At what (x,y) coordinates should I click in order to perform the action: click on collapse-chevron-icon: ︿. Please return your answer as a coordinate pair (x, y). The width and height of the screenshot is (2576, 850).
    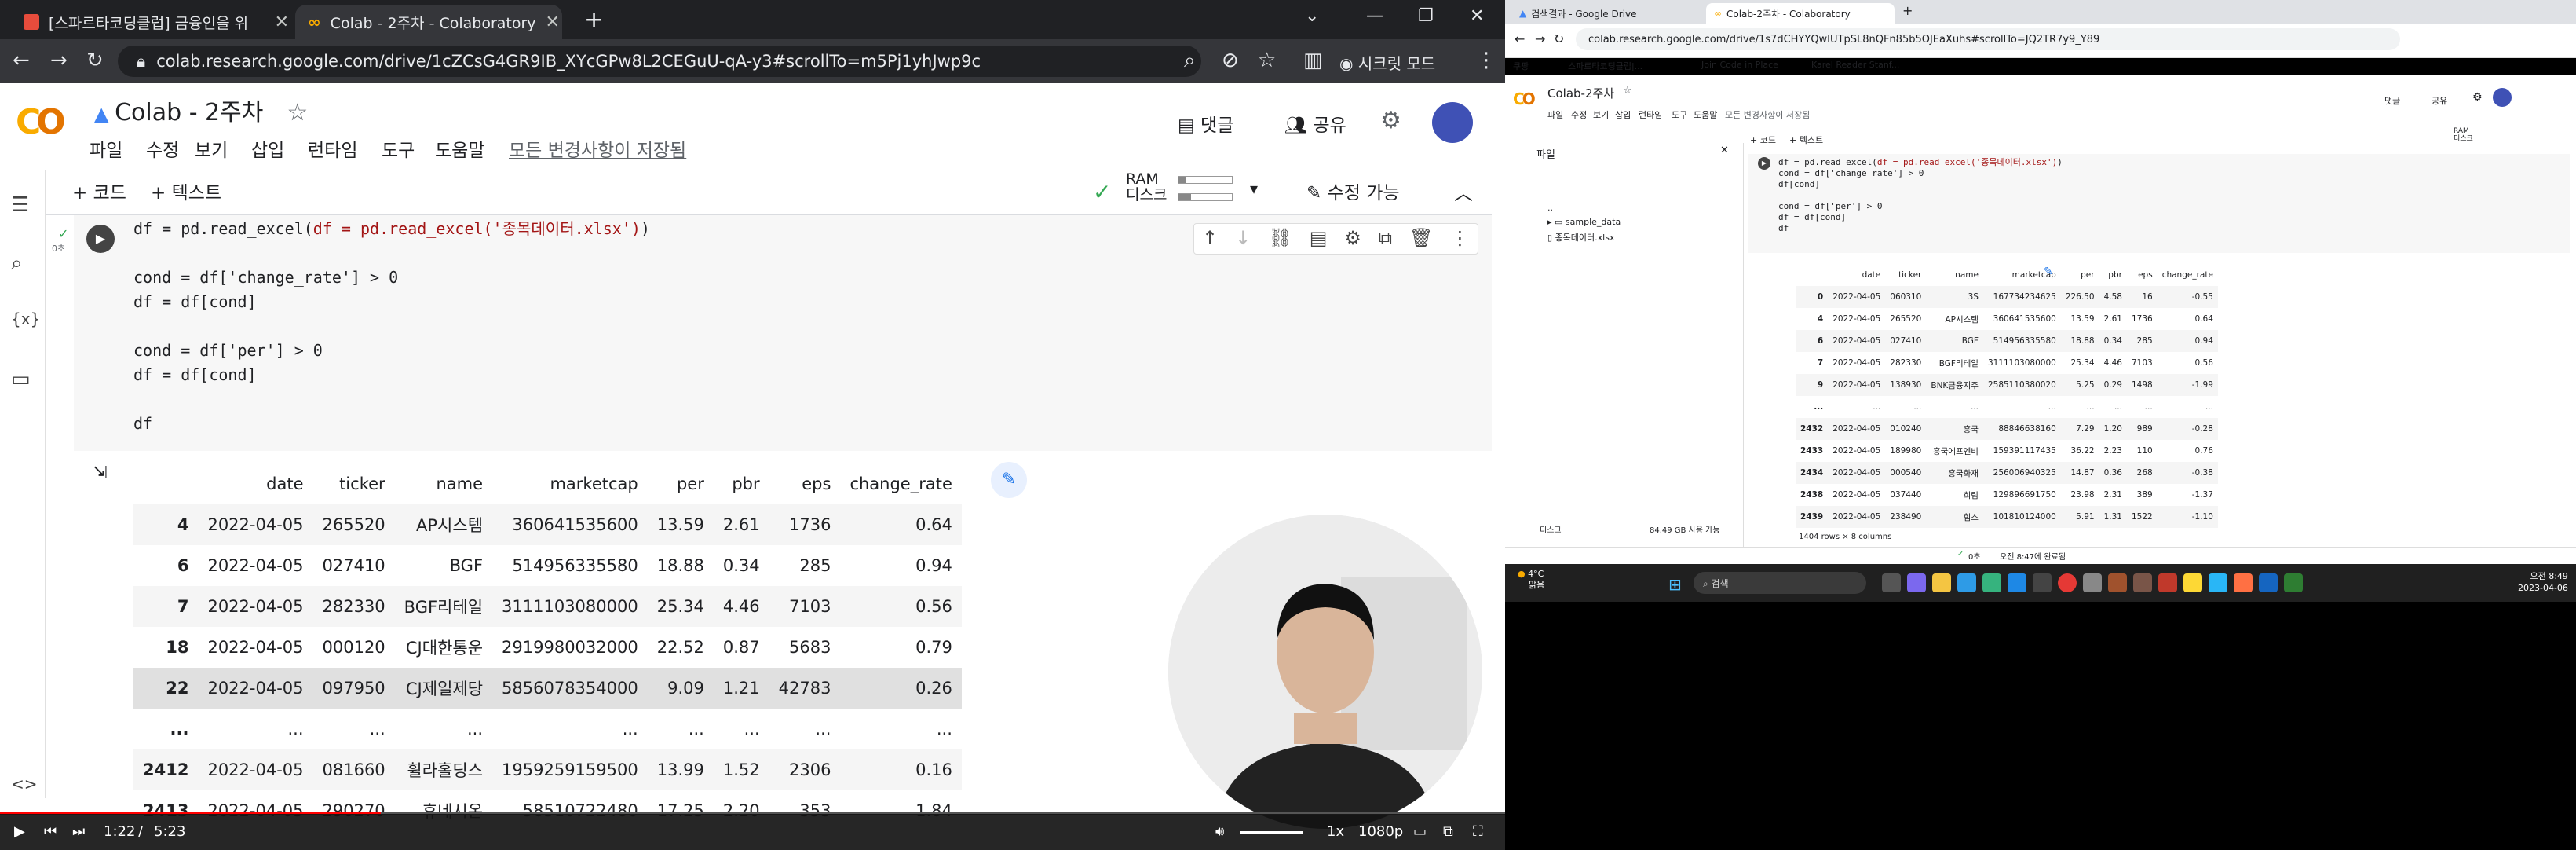
    Looking at the image, I should click on (1464, 191).